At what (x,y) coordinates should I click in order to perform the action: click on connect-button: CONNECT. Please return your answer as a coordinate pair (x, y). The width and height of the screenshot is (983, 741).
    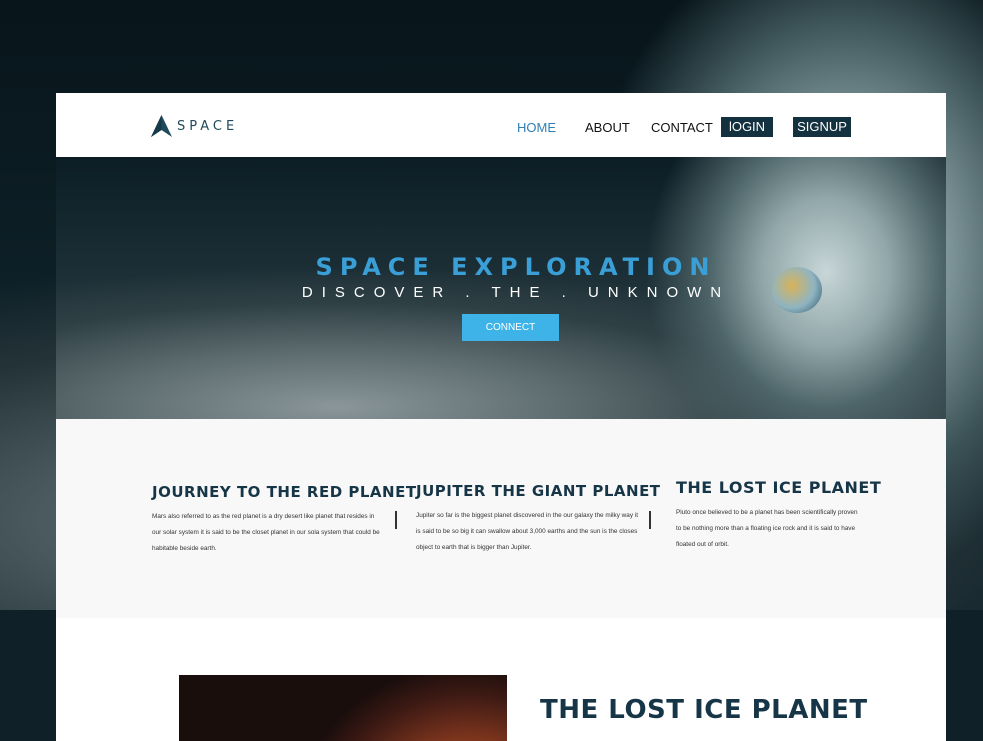
    Looking at the image, I should click on (510, 327).